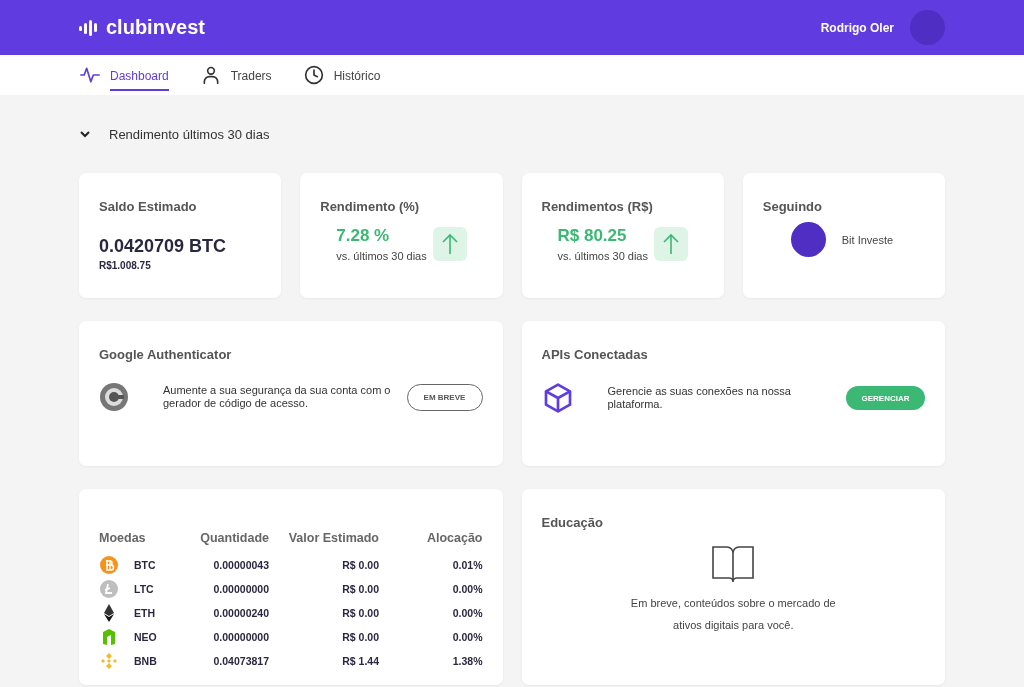 The width and height of the screenshot is (1024, 687). What do you see at coordinates (592, 236) in the screenshot?
I see `change-value: R$ 80.25` at bounding box center [592, 236].